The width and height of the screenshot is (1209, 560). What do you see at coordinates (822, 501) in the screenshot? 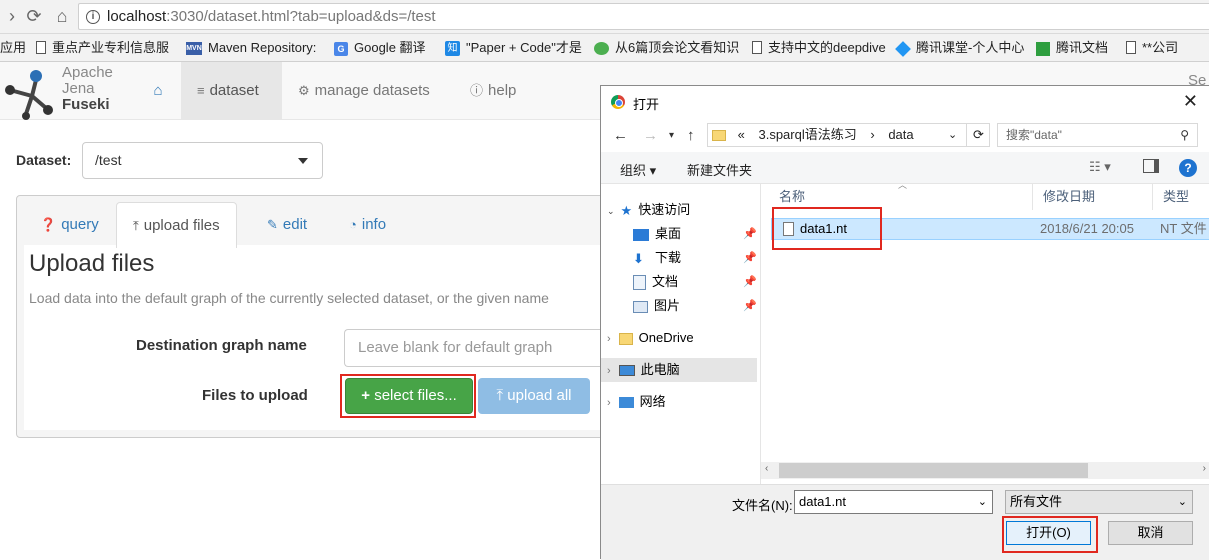
I see `filename-value: data1.nt` at bounding box center [822, 501].